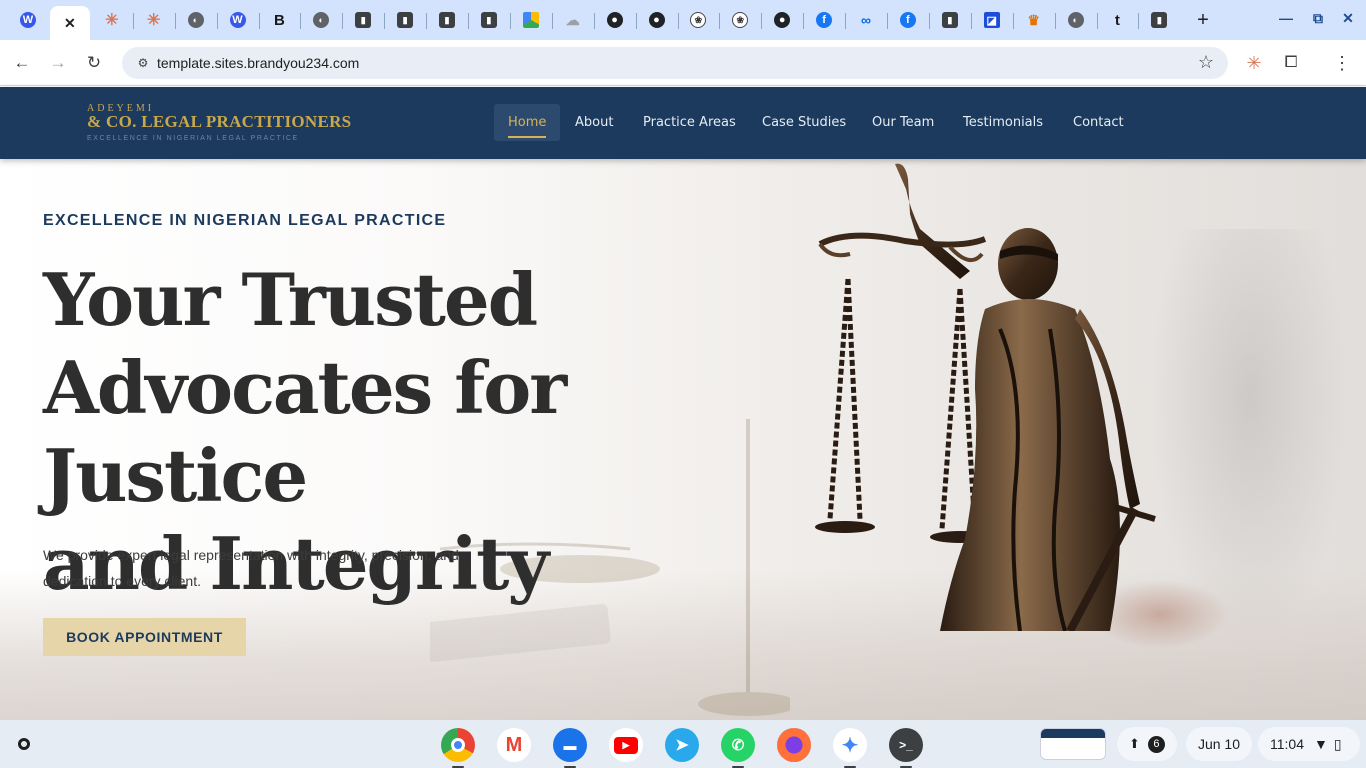 Image resolution: width=1366 pixels, height=768 pixels. Describe the element at coordinates (1337, 743) in the screenshot. I see `battery-icon: ▯` at that location.